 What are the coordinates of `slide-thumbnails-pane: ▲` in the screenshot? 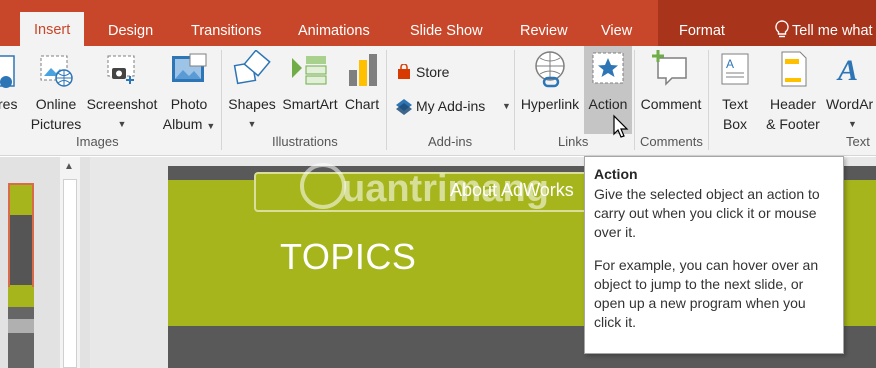 It's located at (45, 262).